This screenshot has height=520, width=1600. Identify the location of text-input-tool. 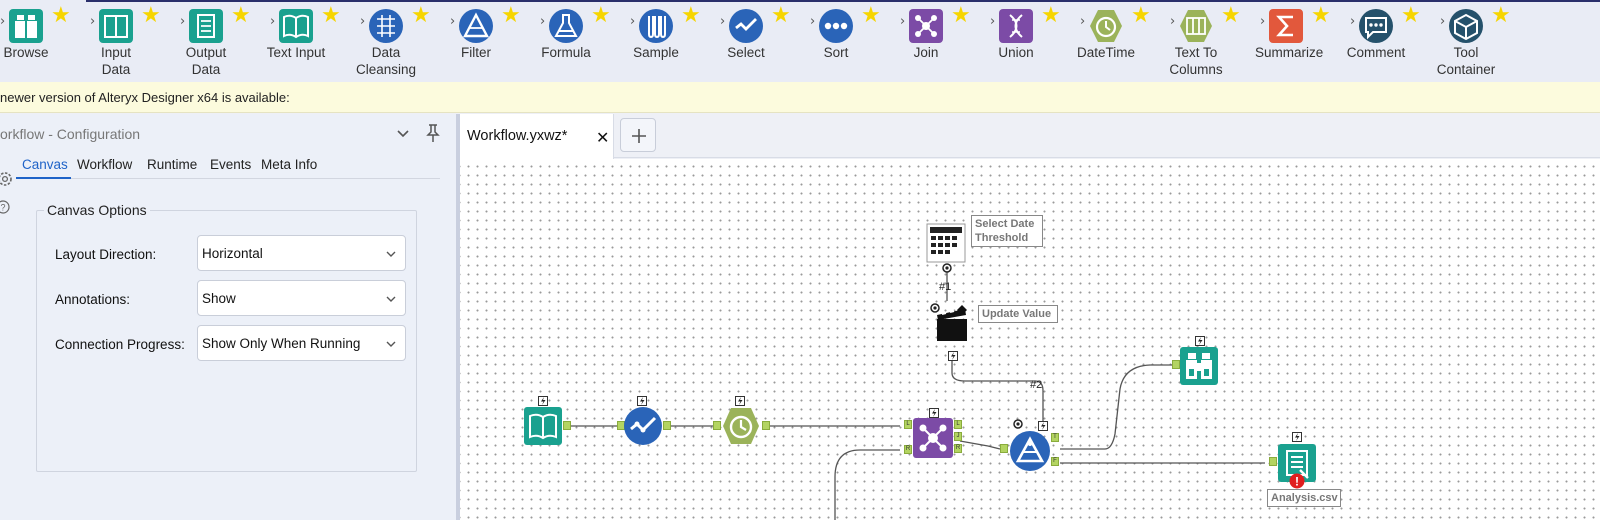
(543, 426).